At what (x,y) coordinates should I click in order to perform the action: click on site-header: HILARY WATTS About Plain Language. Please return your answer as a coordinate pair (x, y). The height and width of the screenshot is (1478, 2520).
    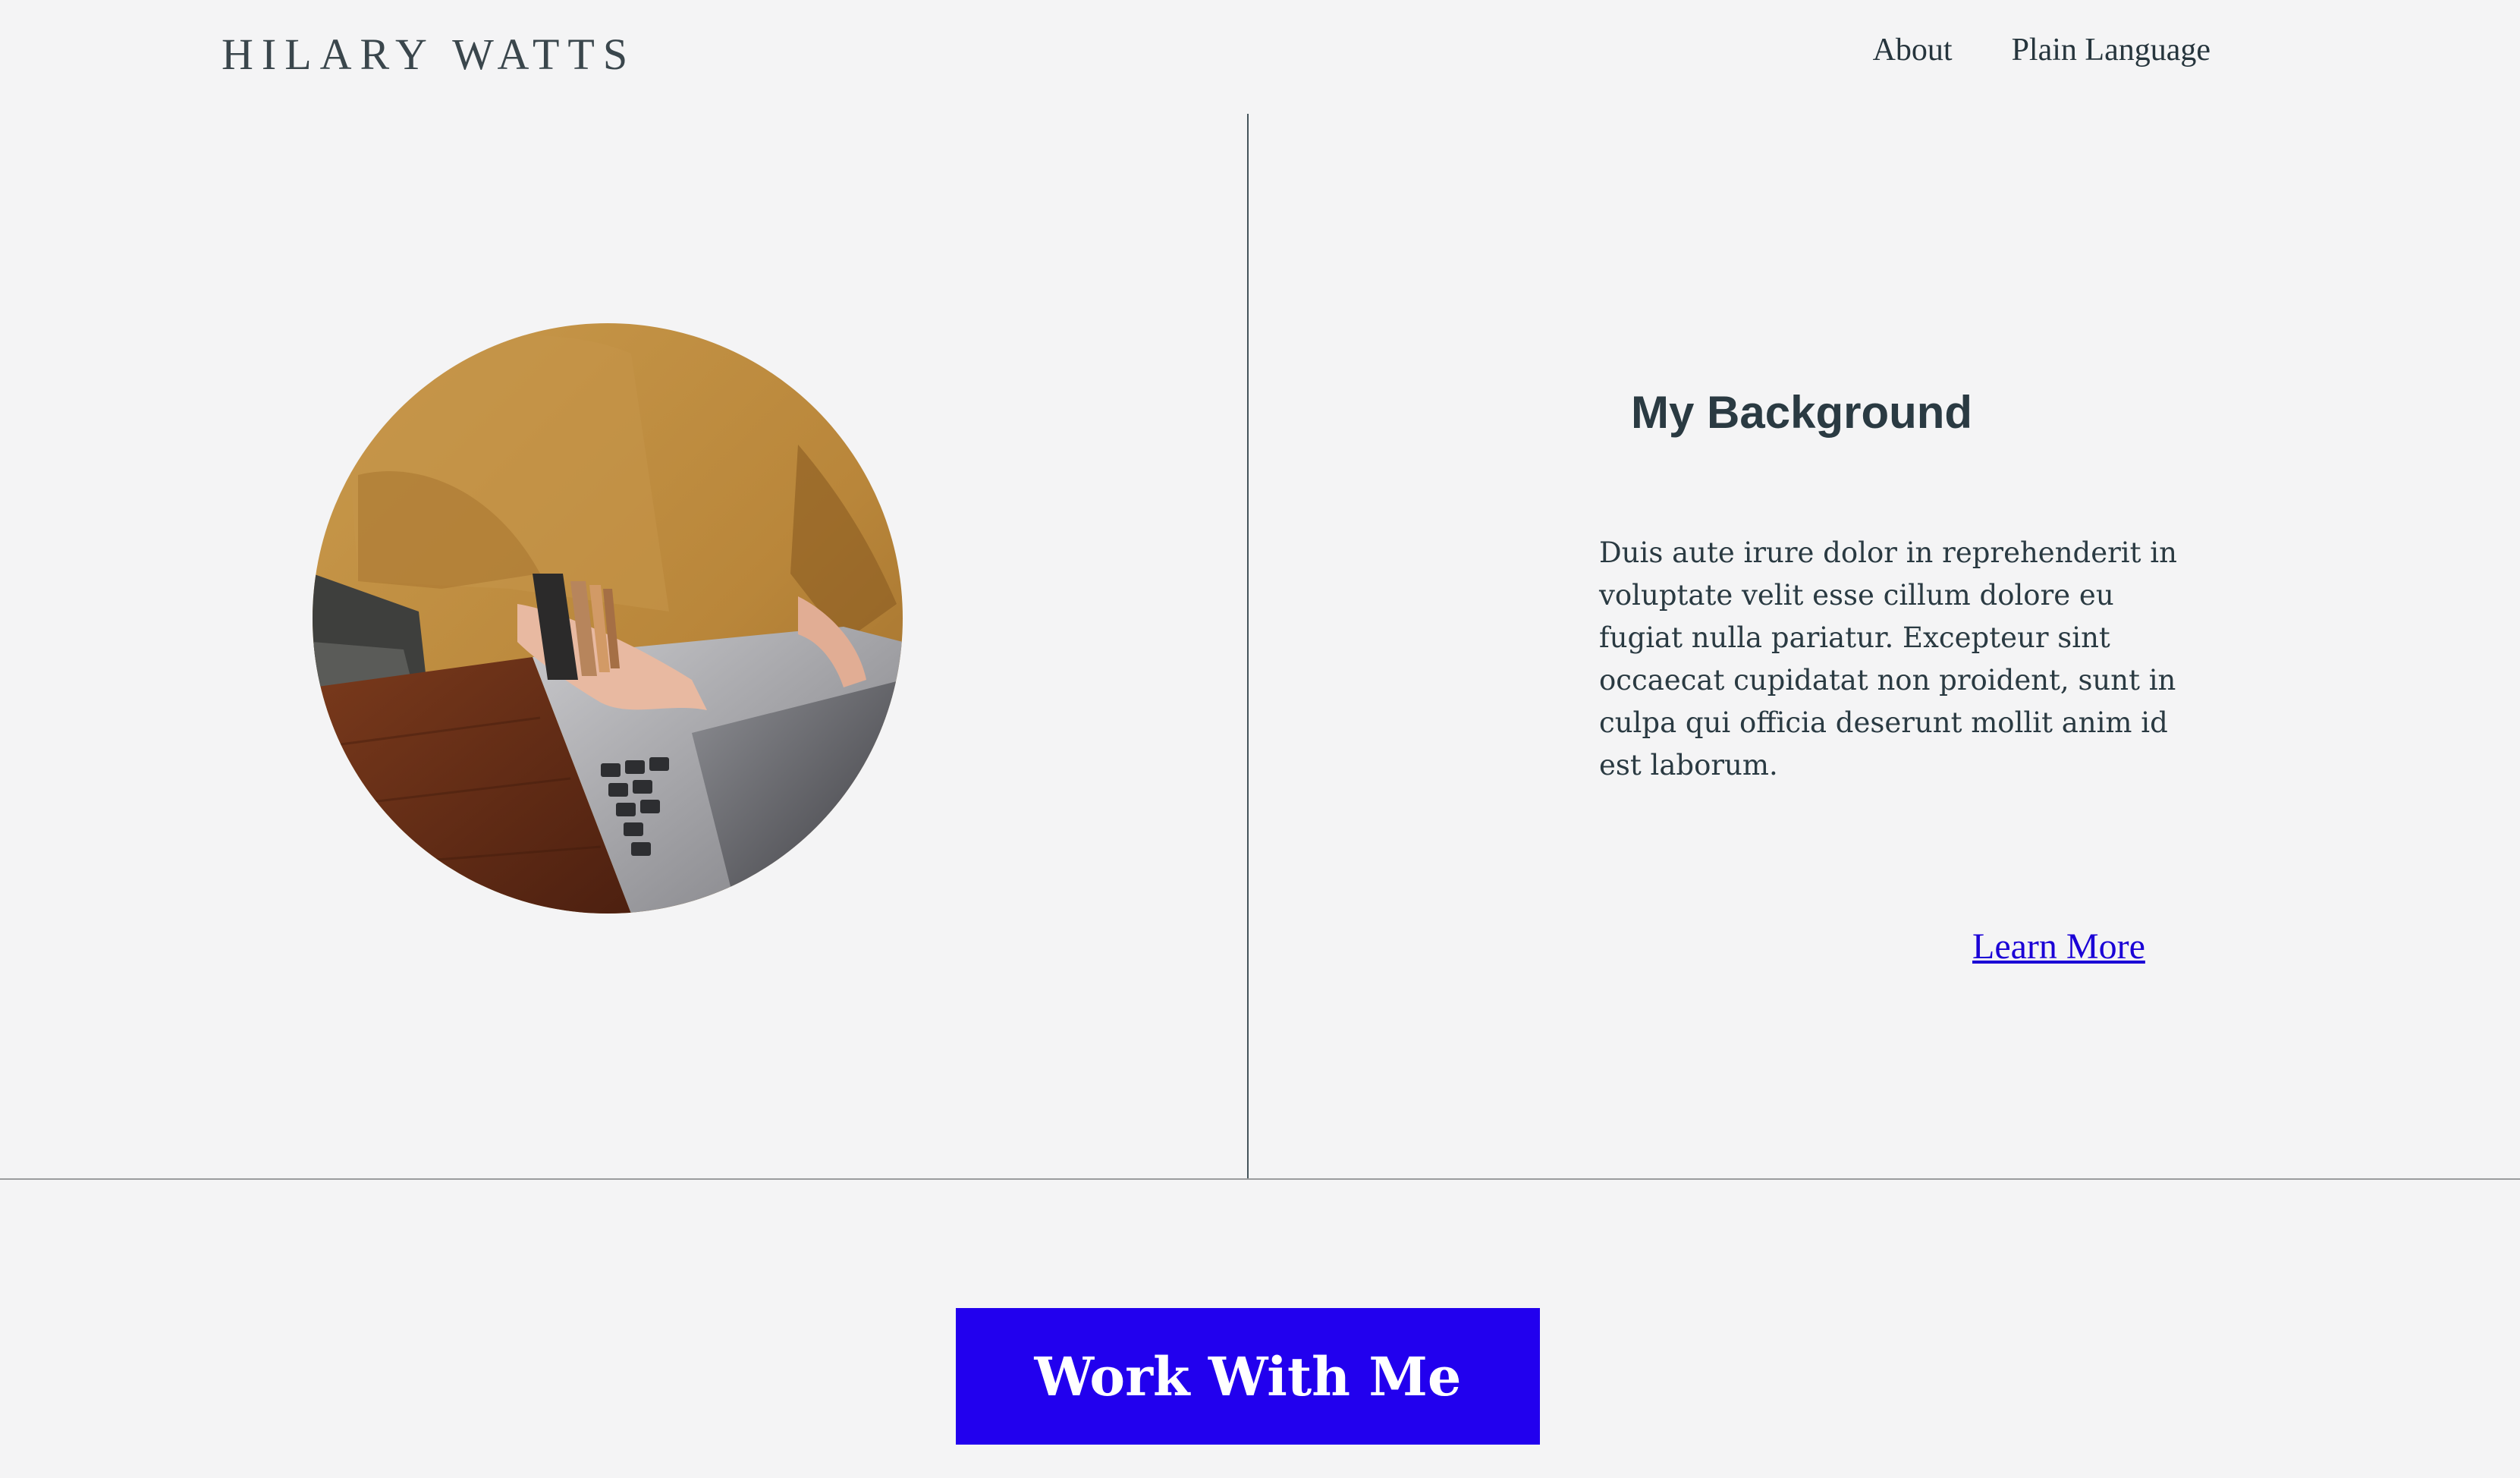
    Looking at the image, I should click on (1260, 57).